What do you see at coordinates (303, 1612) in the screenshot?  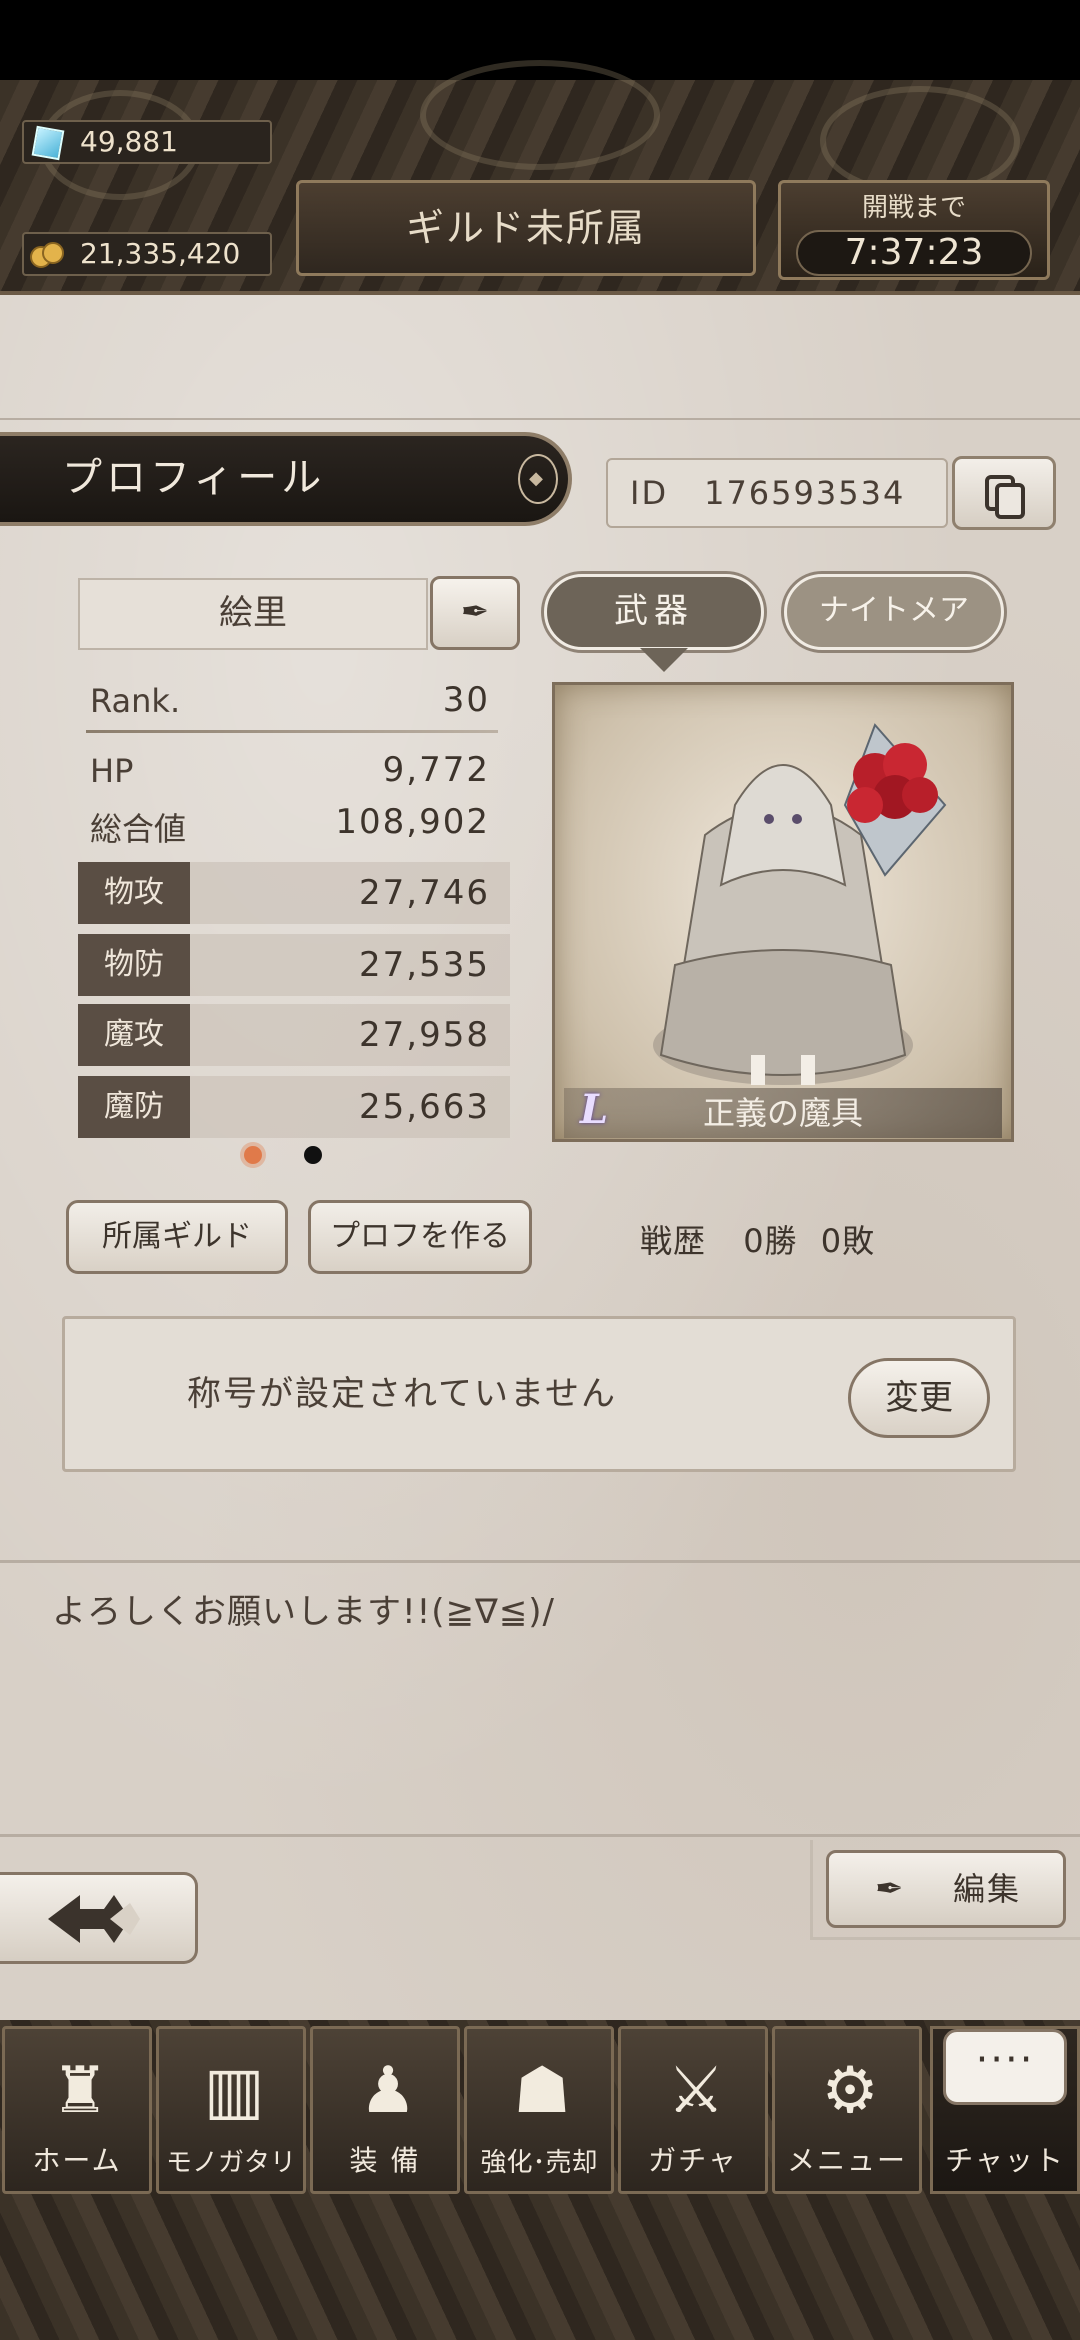 I see `profile-comment: よろしくお願いします!!(≧∇≦)/` at bounding box center [303, 1612].